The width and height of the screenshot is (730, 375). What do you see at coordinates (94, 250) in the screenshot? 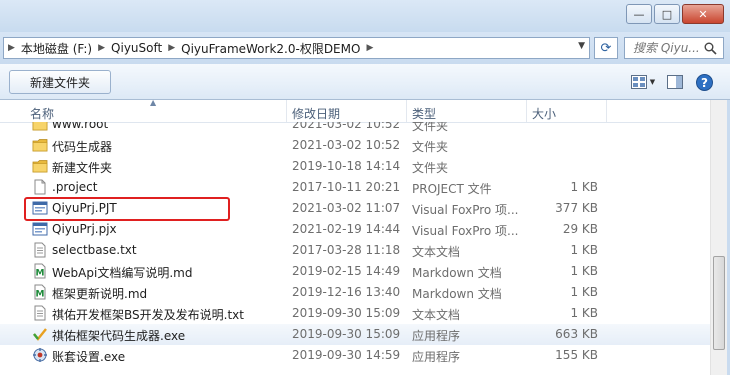
I see `file-name: selectbase.txt` at bounding box center [94, 250].